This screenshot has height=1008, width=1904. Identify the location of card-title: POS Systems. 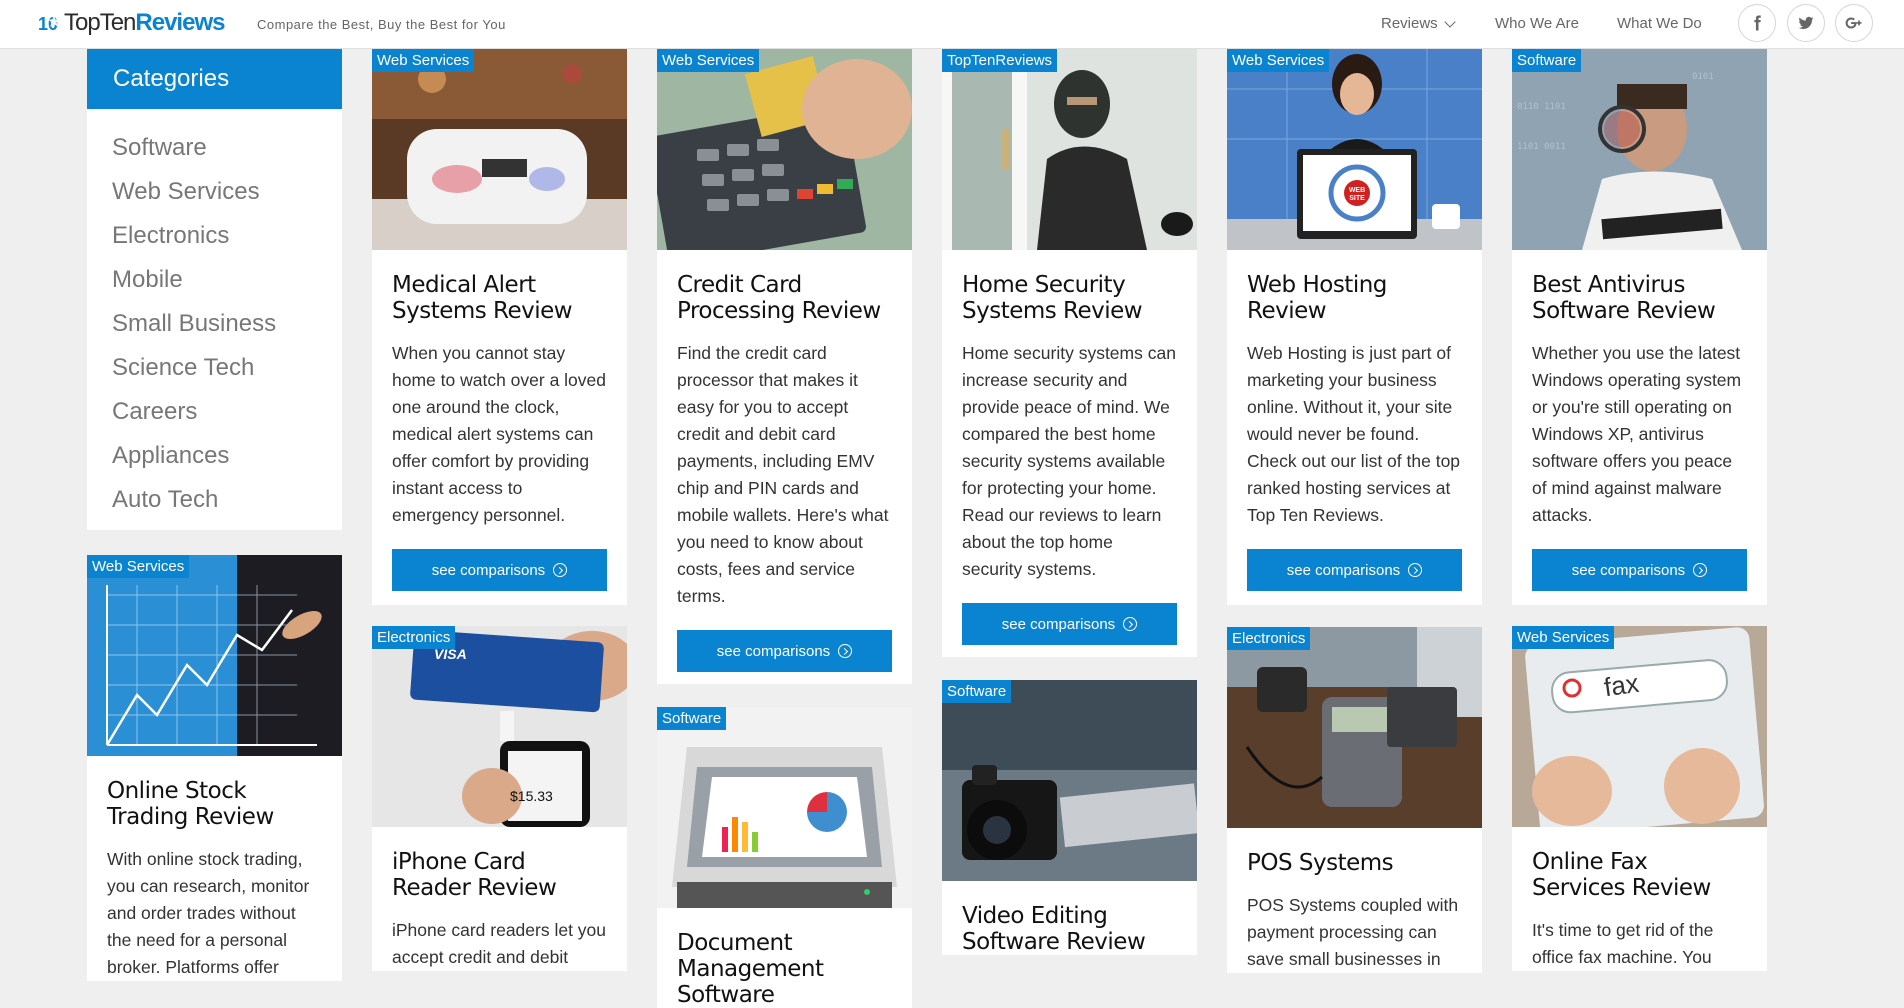
(1354, 852).